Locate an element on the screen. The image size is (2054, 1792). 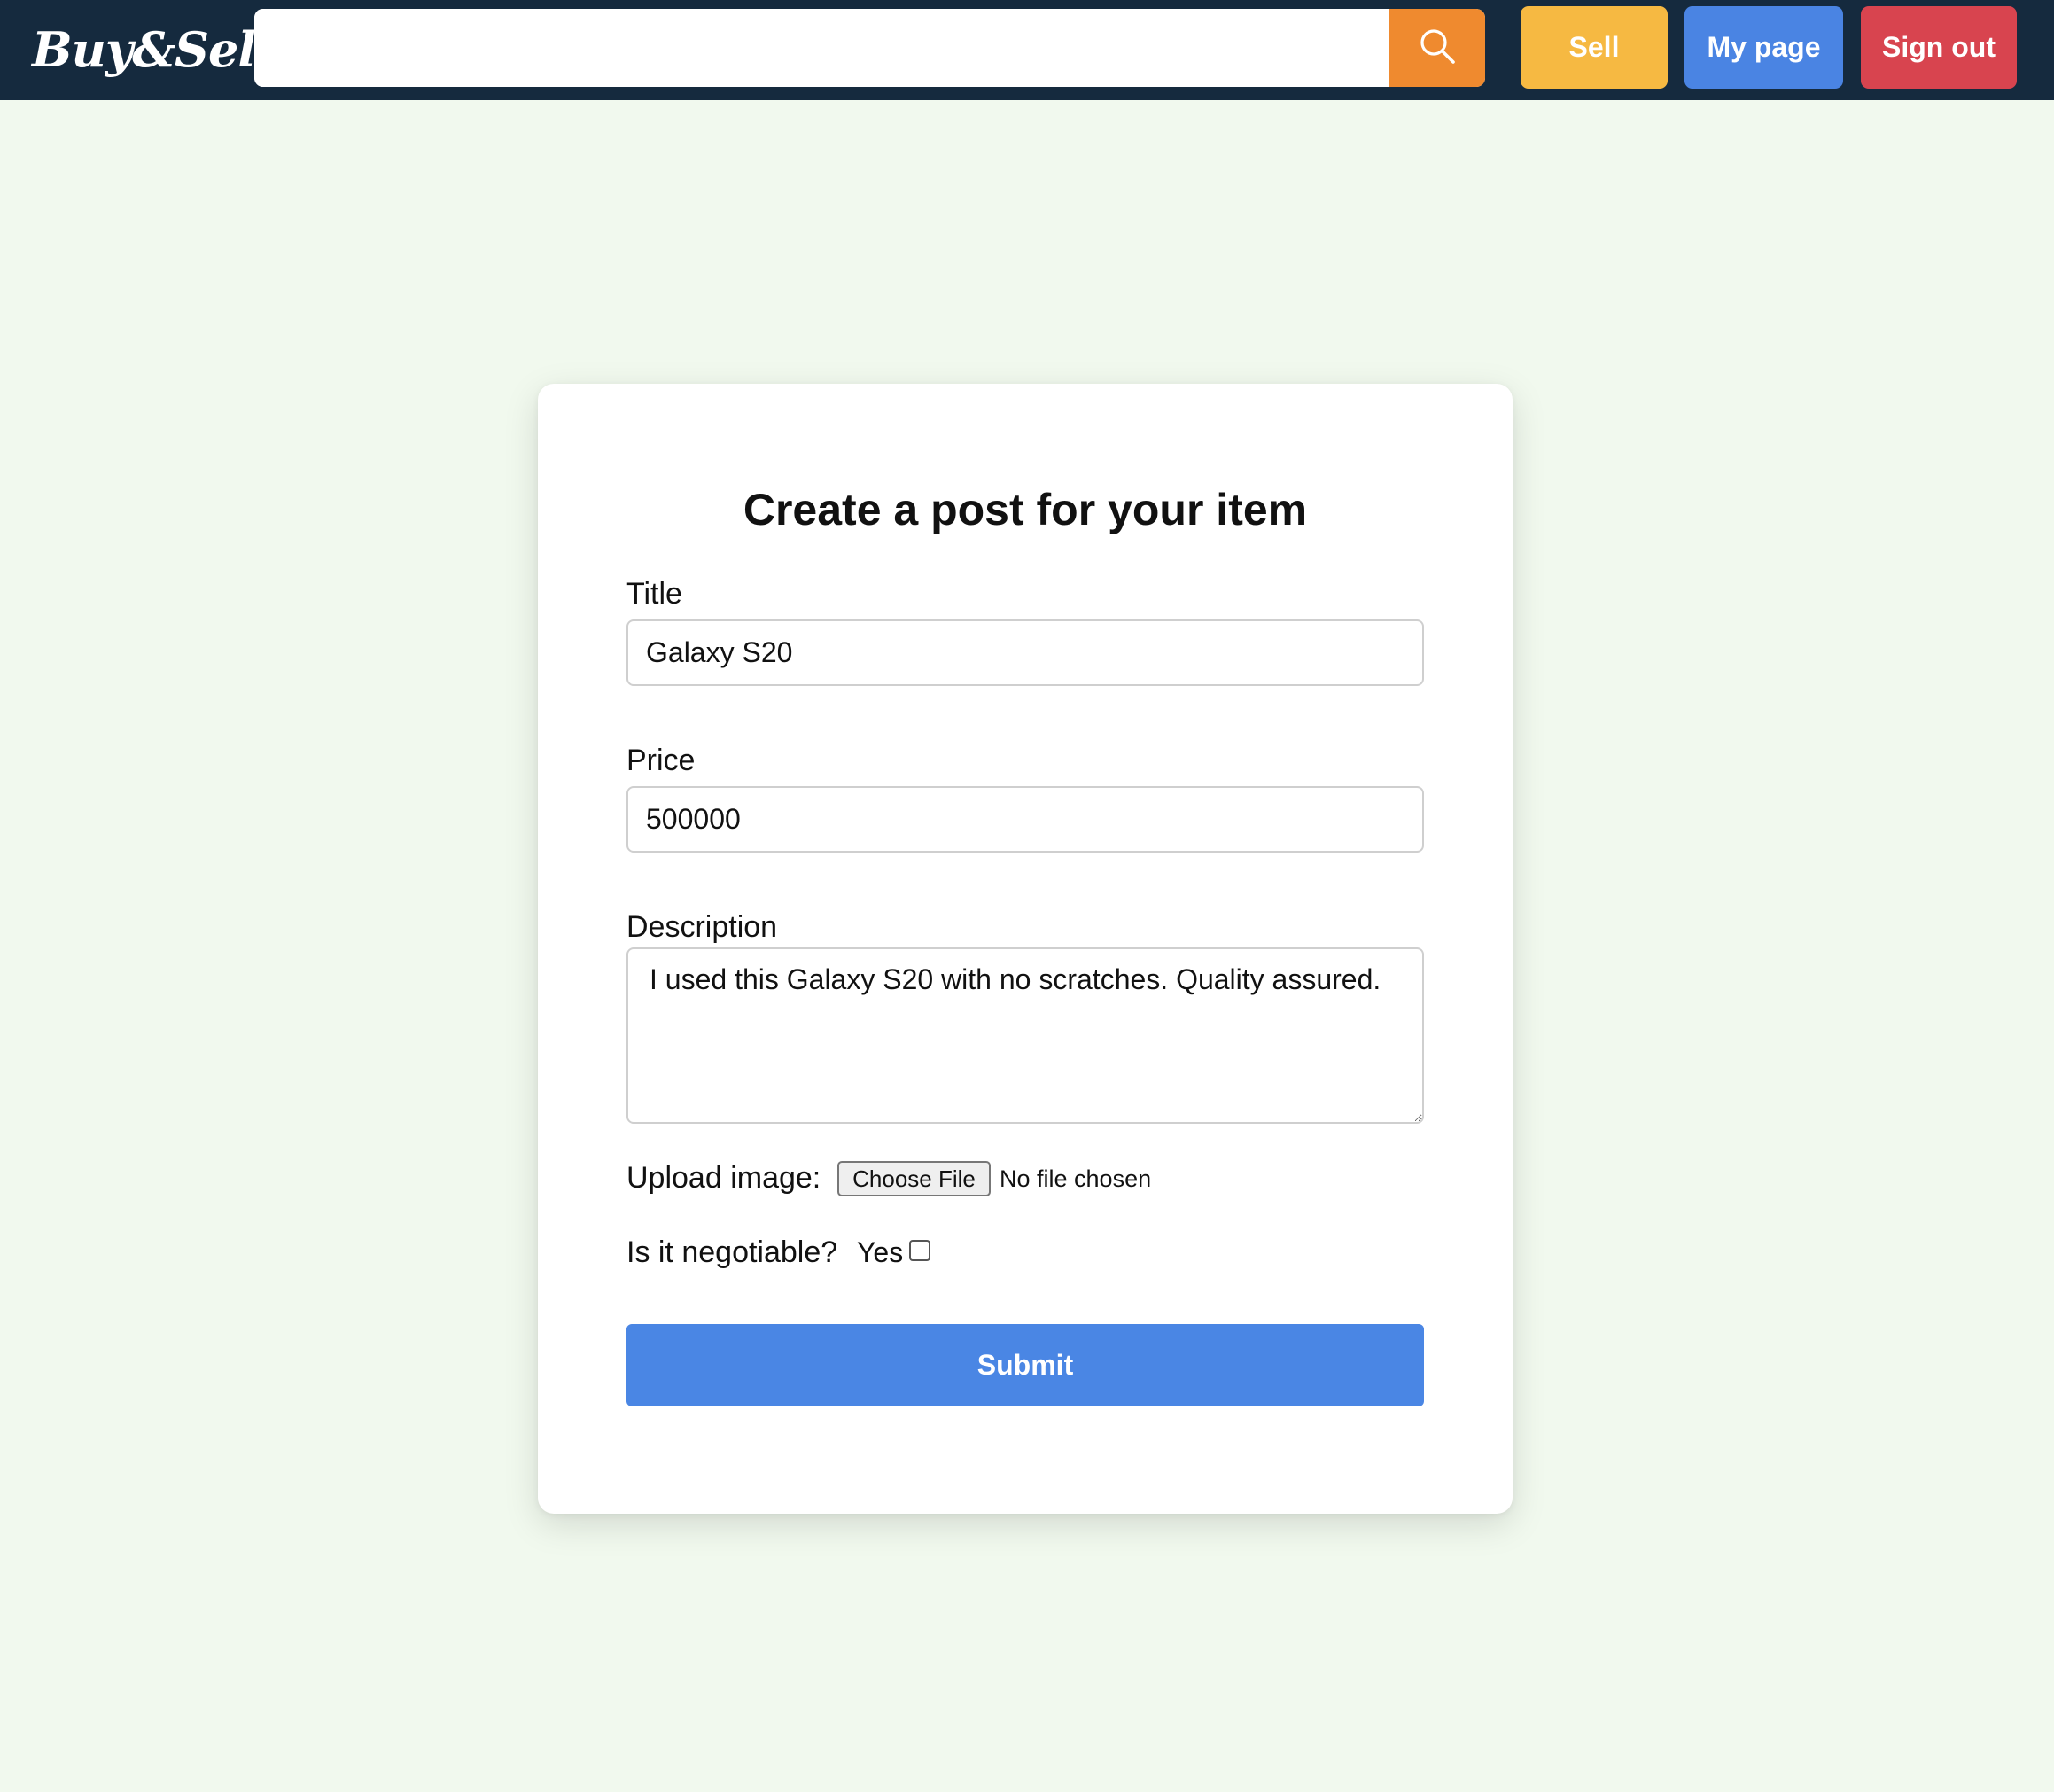
sell-button: Sell is located at coordinates (1594, 47).